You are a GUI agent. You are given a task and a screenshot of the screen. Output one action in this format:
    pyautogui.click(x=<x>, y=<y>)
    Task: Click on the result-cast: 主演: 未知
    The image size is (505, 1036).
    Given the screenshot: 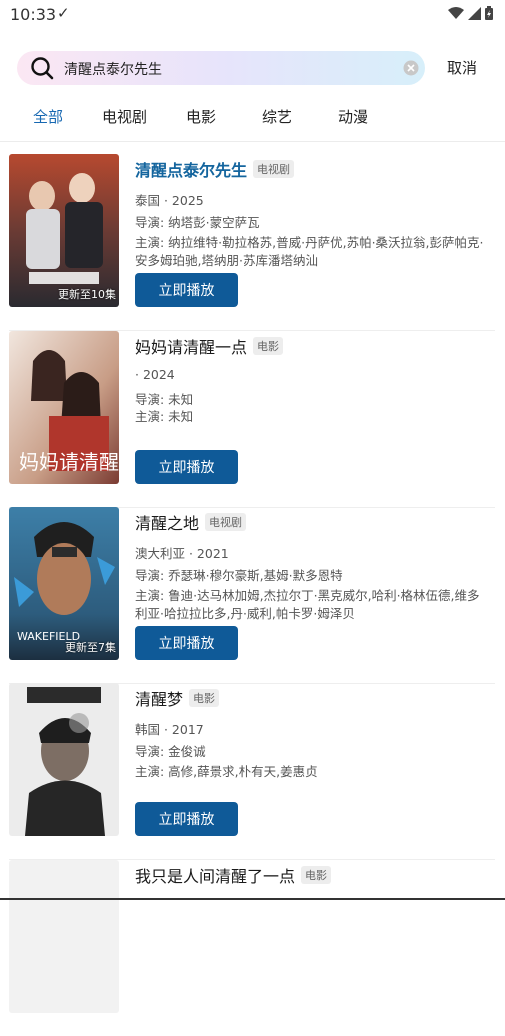 What is the action you would take?
    pyautogui.click(x=164, y=416)
    